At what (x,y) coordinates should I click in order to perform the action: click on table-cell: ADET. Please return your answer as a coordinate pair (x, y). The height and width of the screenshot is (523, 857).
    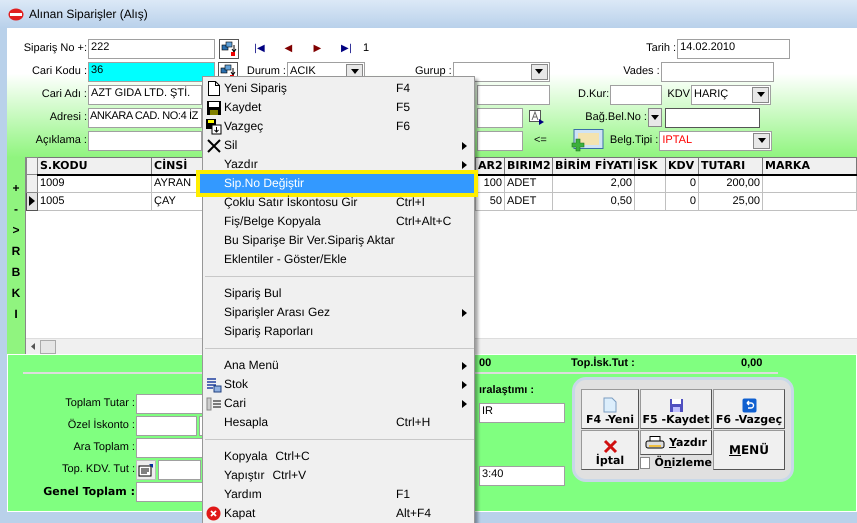
    Looking at the image, I should click on (528, 183).